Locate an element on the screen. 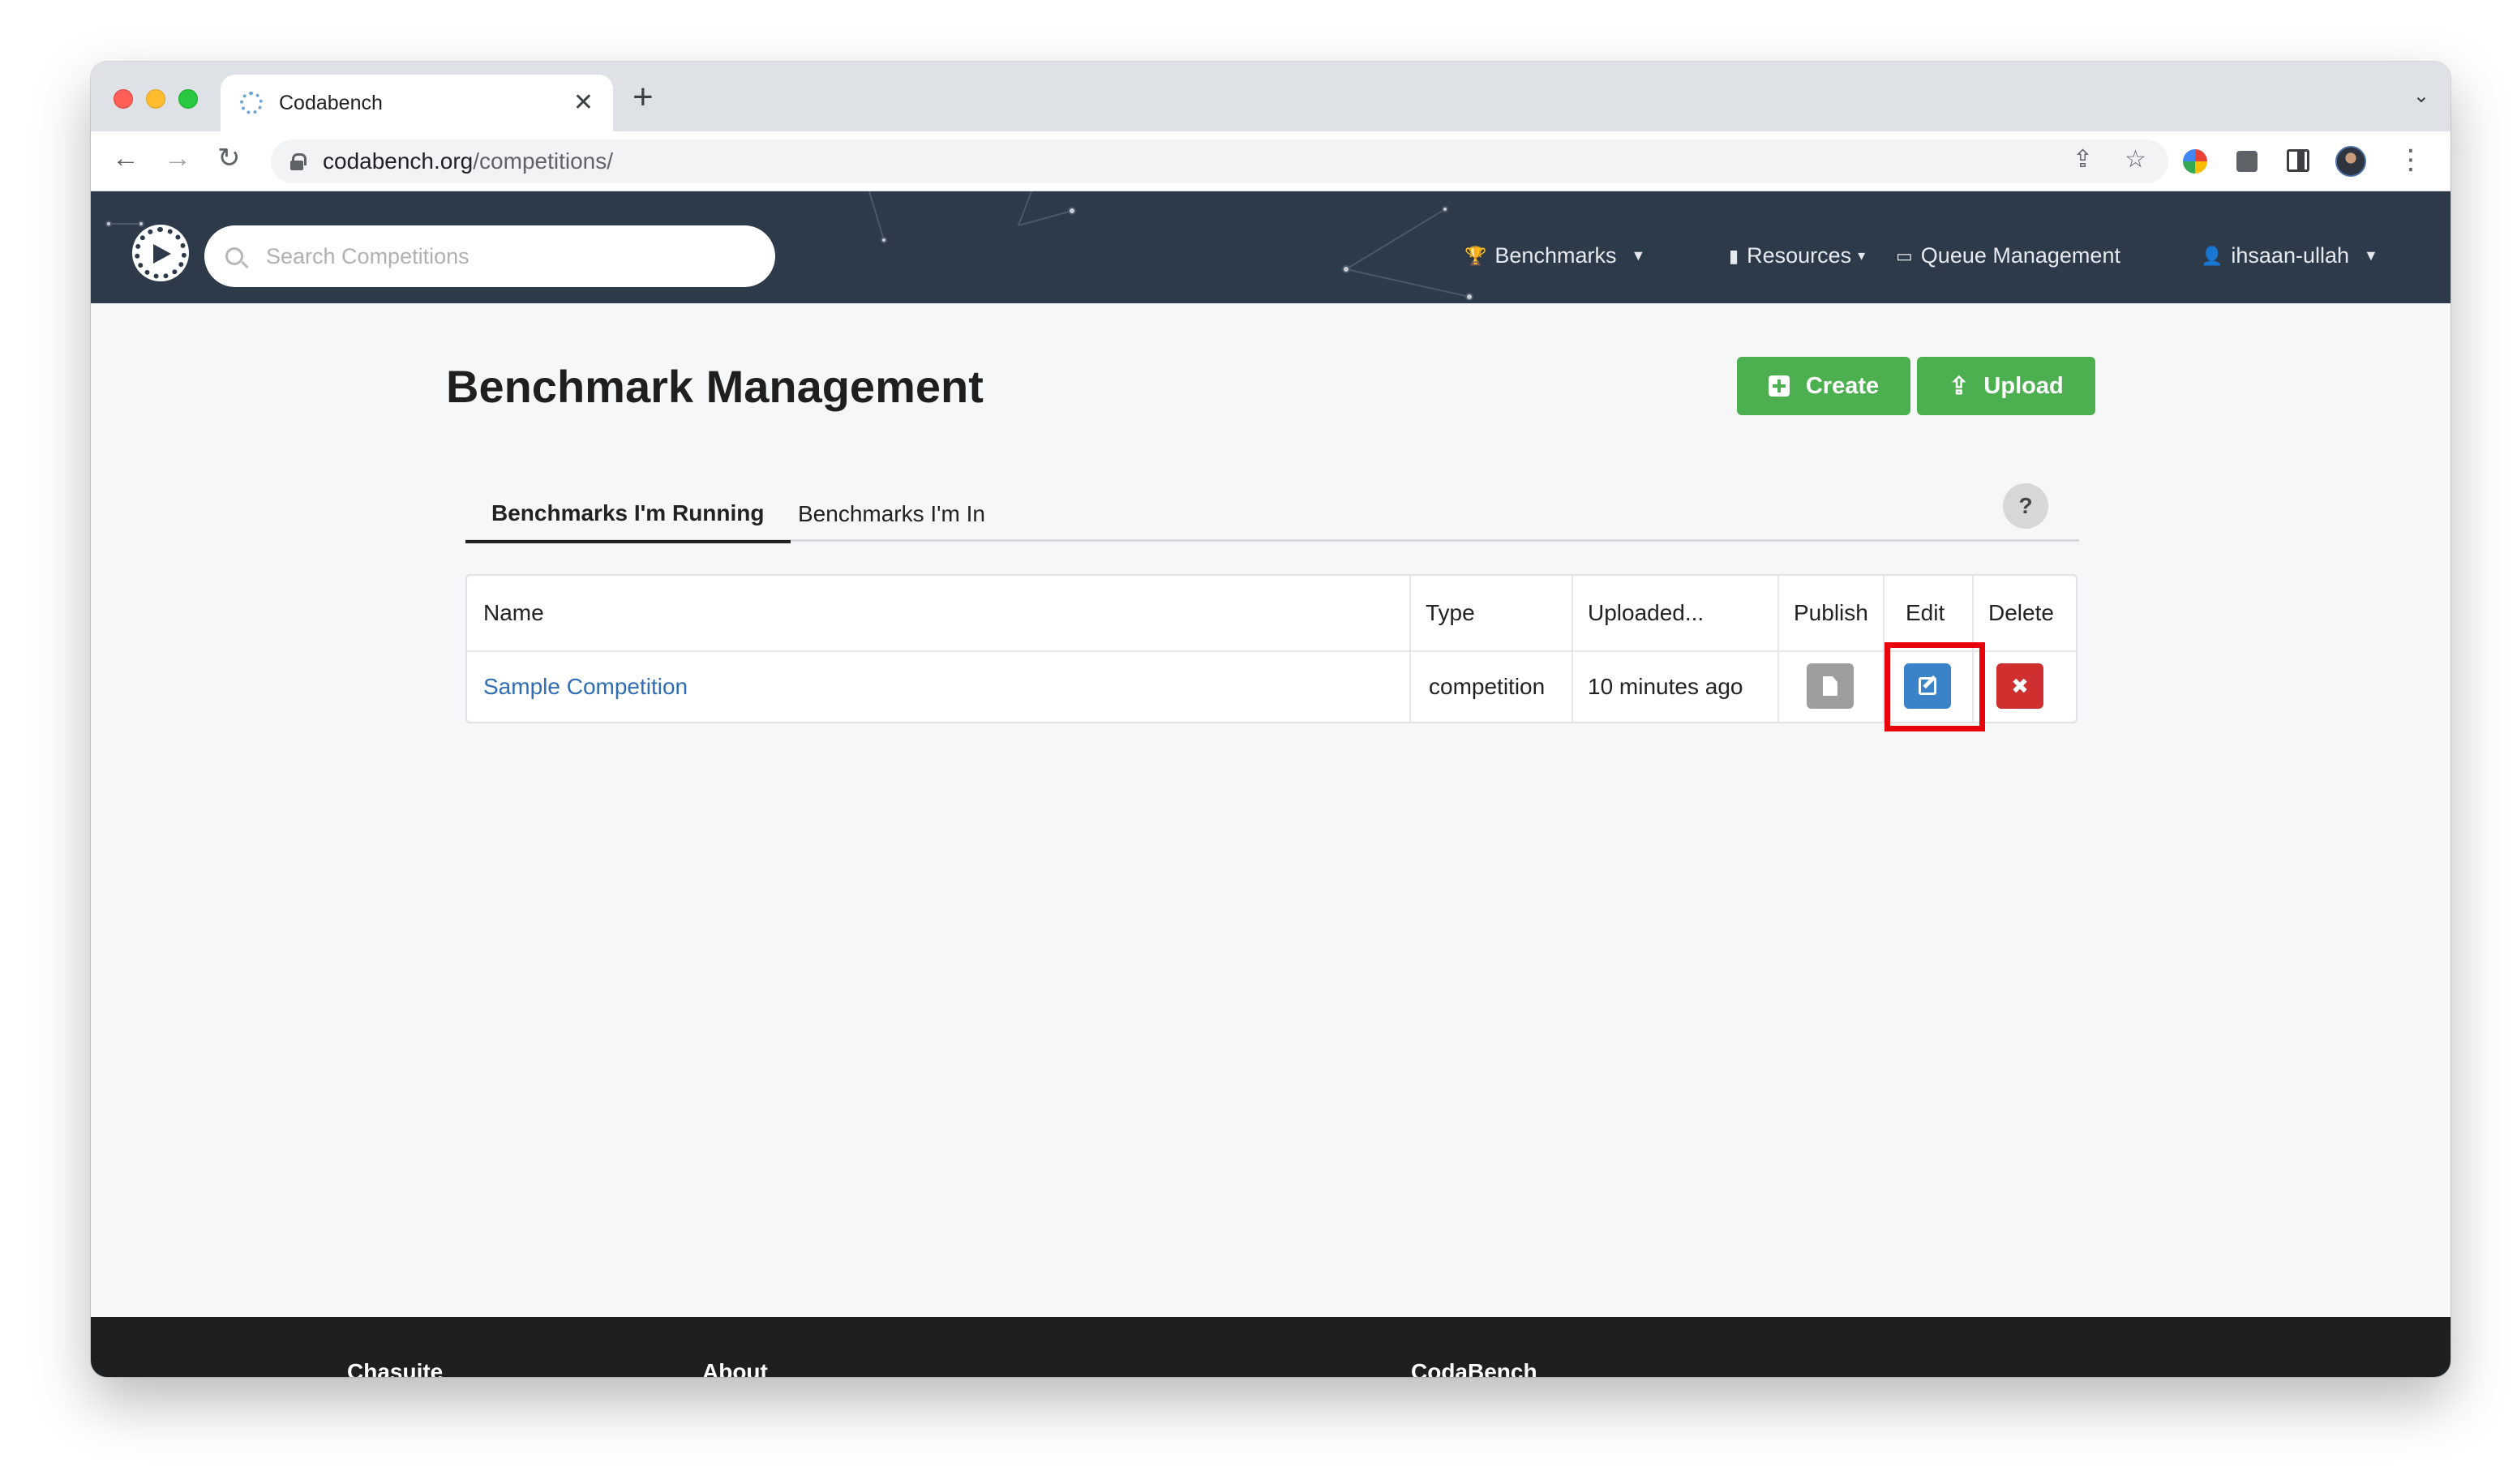 The width and height of the screenshot is (2517, 1484). monitor-icon: ▭ is located at coordinates (1904, 255).